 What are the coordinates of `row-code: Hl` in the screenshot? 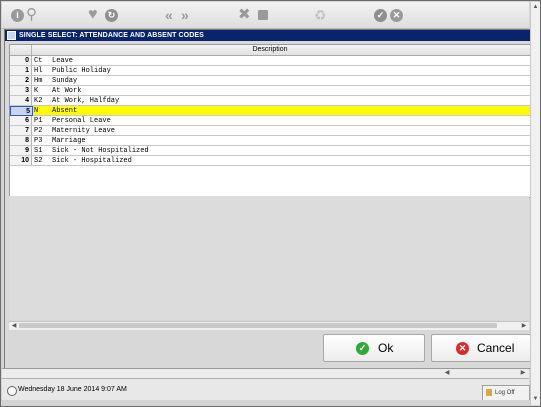 It's located at (38, 71).